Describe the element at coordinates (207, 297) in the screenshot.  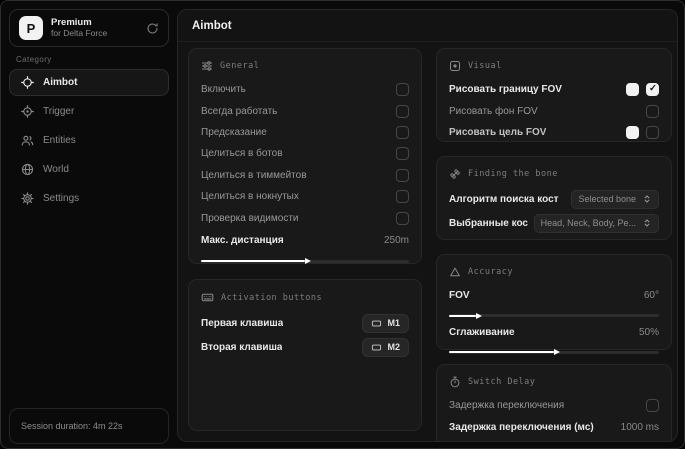
I see `keyboard-icon` at that location.